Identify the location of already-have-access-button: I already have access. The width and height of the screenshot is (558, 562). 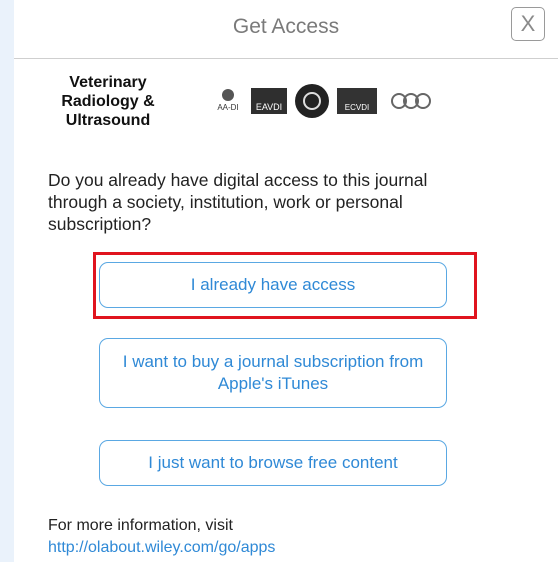
(273, 285).